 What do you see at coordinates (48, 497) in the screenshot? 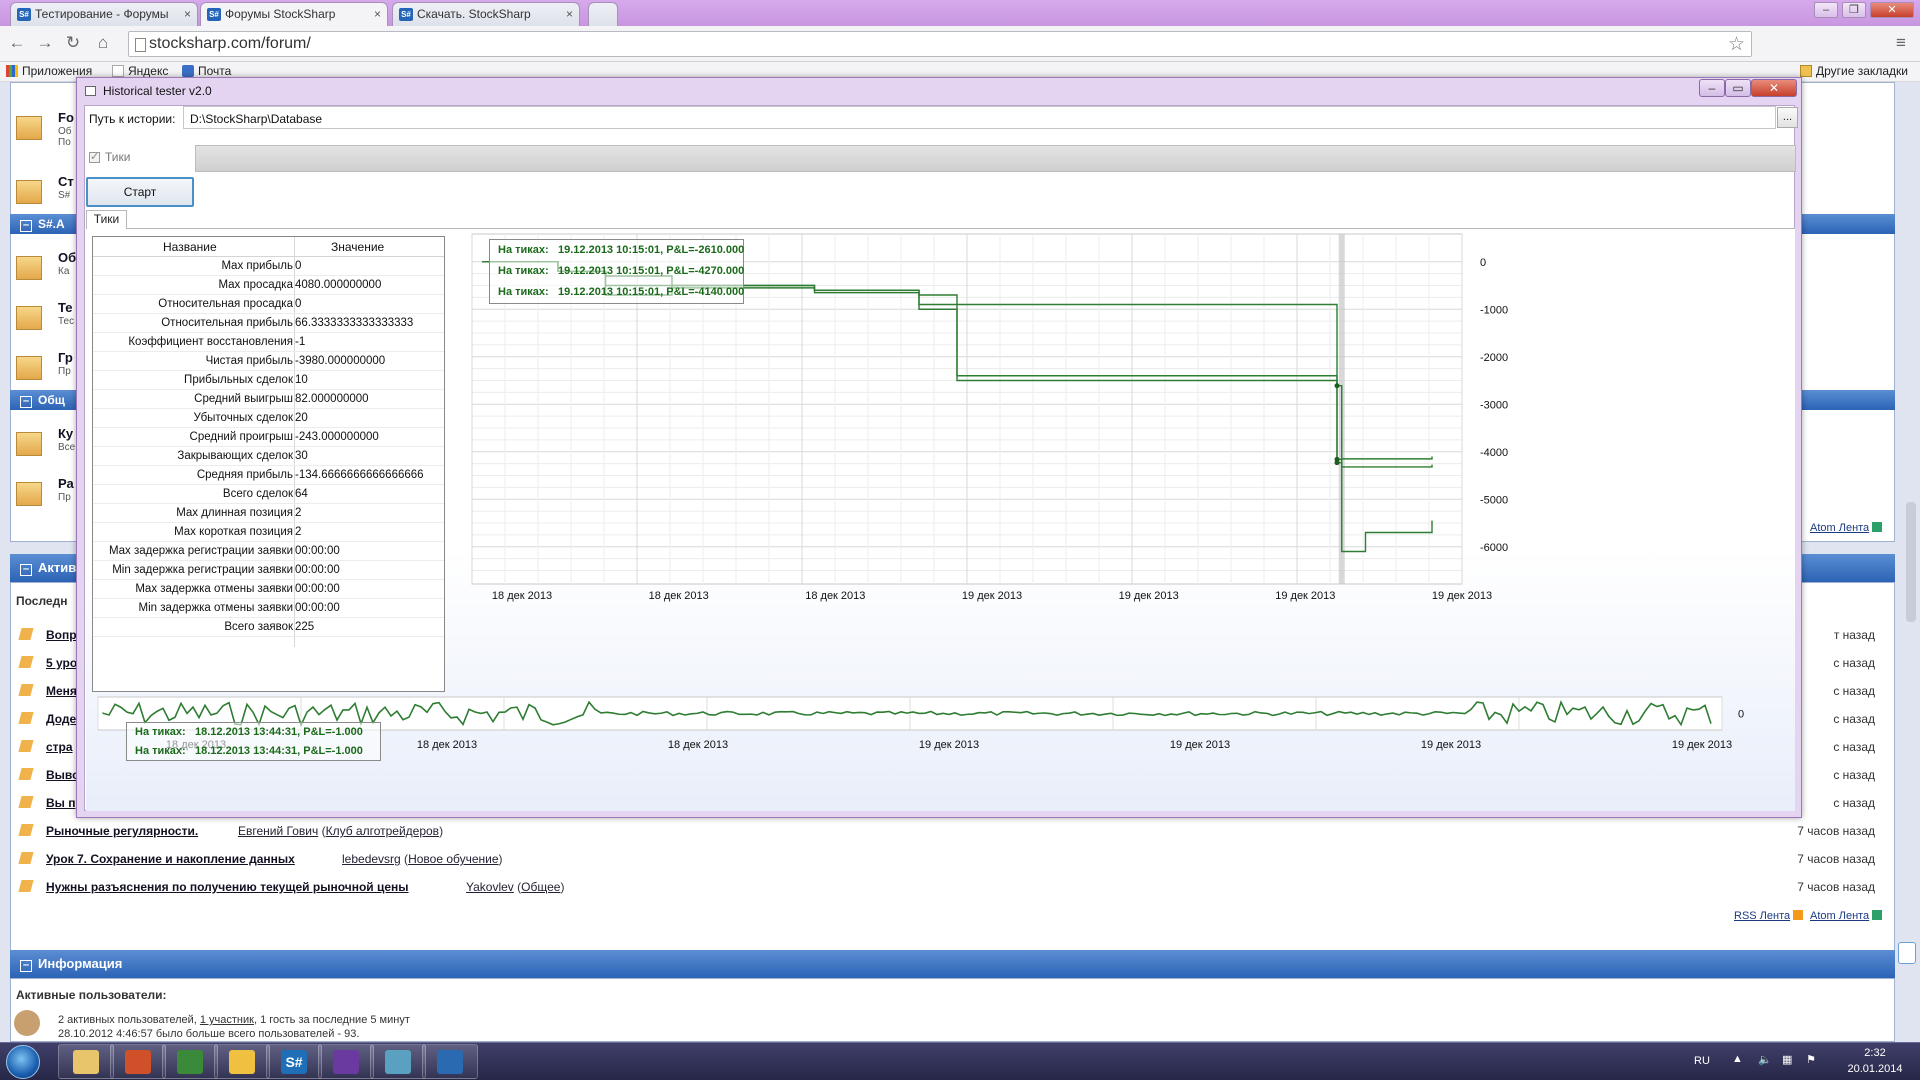
I see `forum-category: Ра Пр` at bounding box center [48, 497].